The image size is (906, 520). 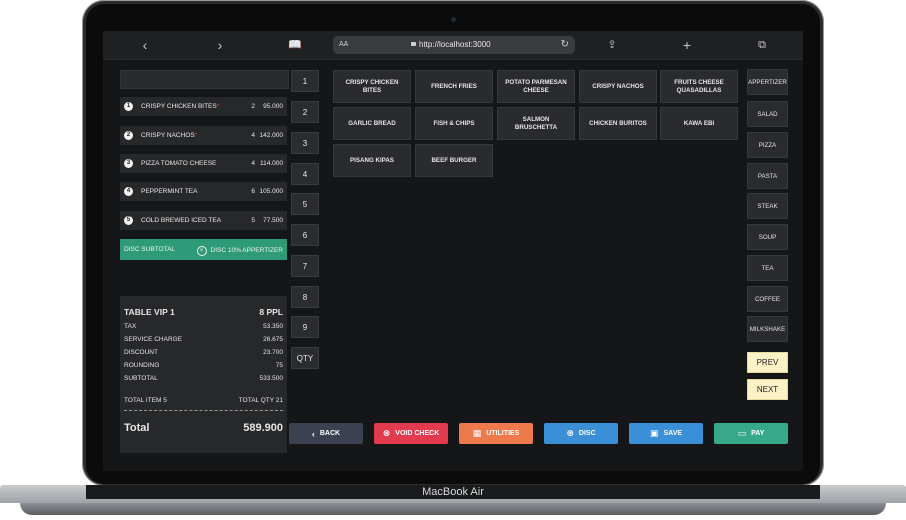 I want to click on category-appetizer: APPERTIZER, so click(x=767, y=82).